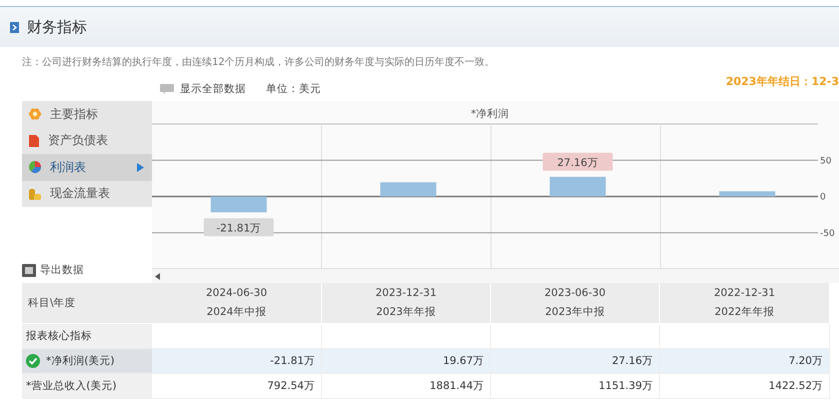  I want to click on year-end-label: 2023年年结日：12-3, so click(782, 81).